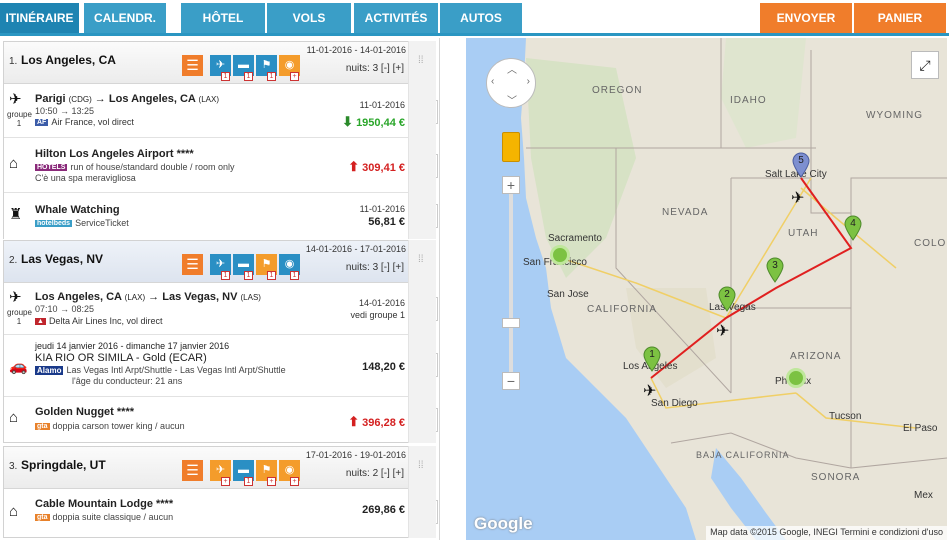 This screenshot has width=949, height=540. I want to click on price-up-icon: ⬆, so click(354, 166).